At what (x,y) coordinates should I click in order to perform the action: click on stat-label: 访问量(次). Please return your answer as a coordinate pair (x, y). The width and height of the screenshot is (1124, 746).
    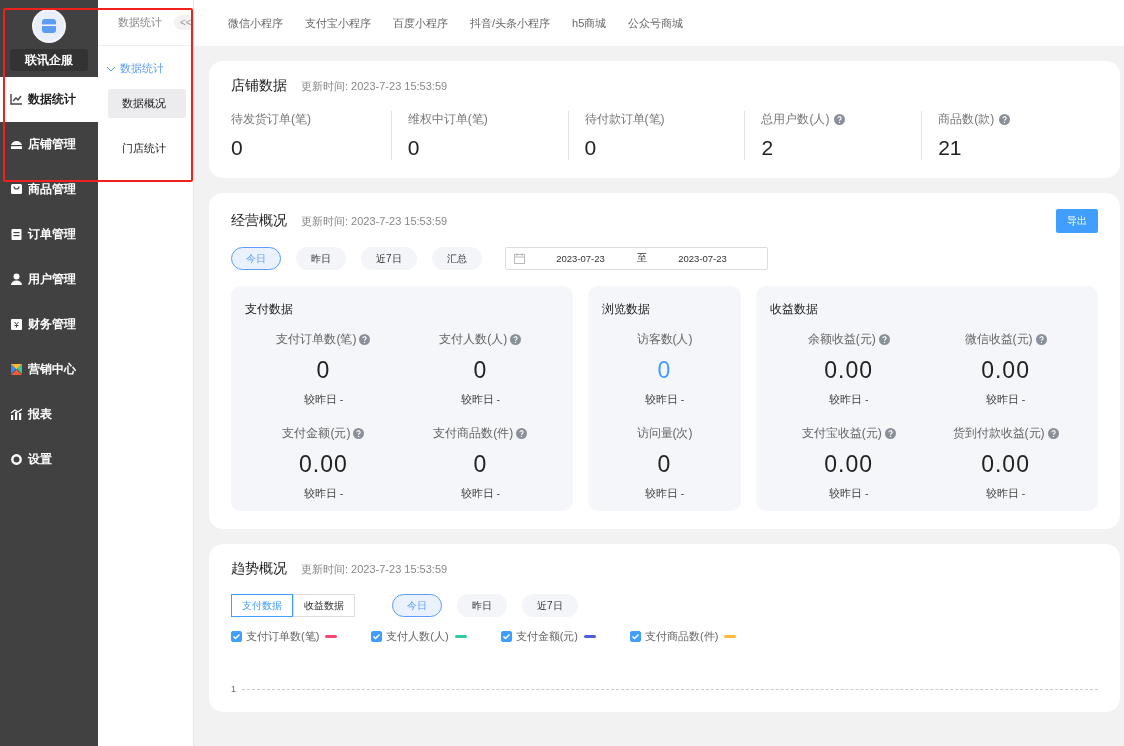
    Looking at the image, I should click on (664, 433).